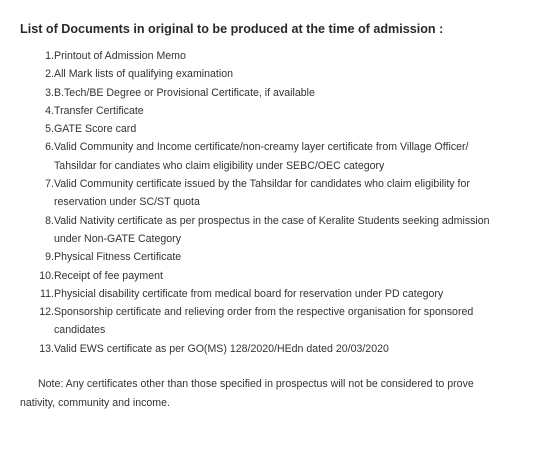  What do you see at coordinates (46, 348) in the screenshot?
I see `list-item-number: 13.` at bounding box center [46, 348].